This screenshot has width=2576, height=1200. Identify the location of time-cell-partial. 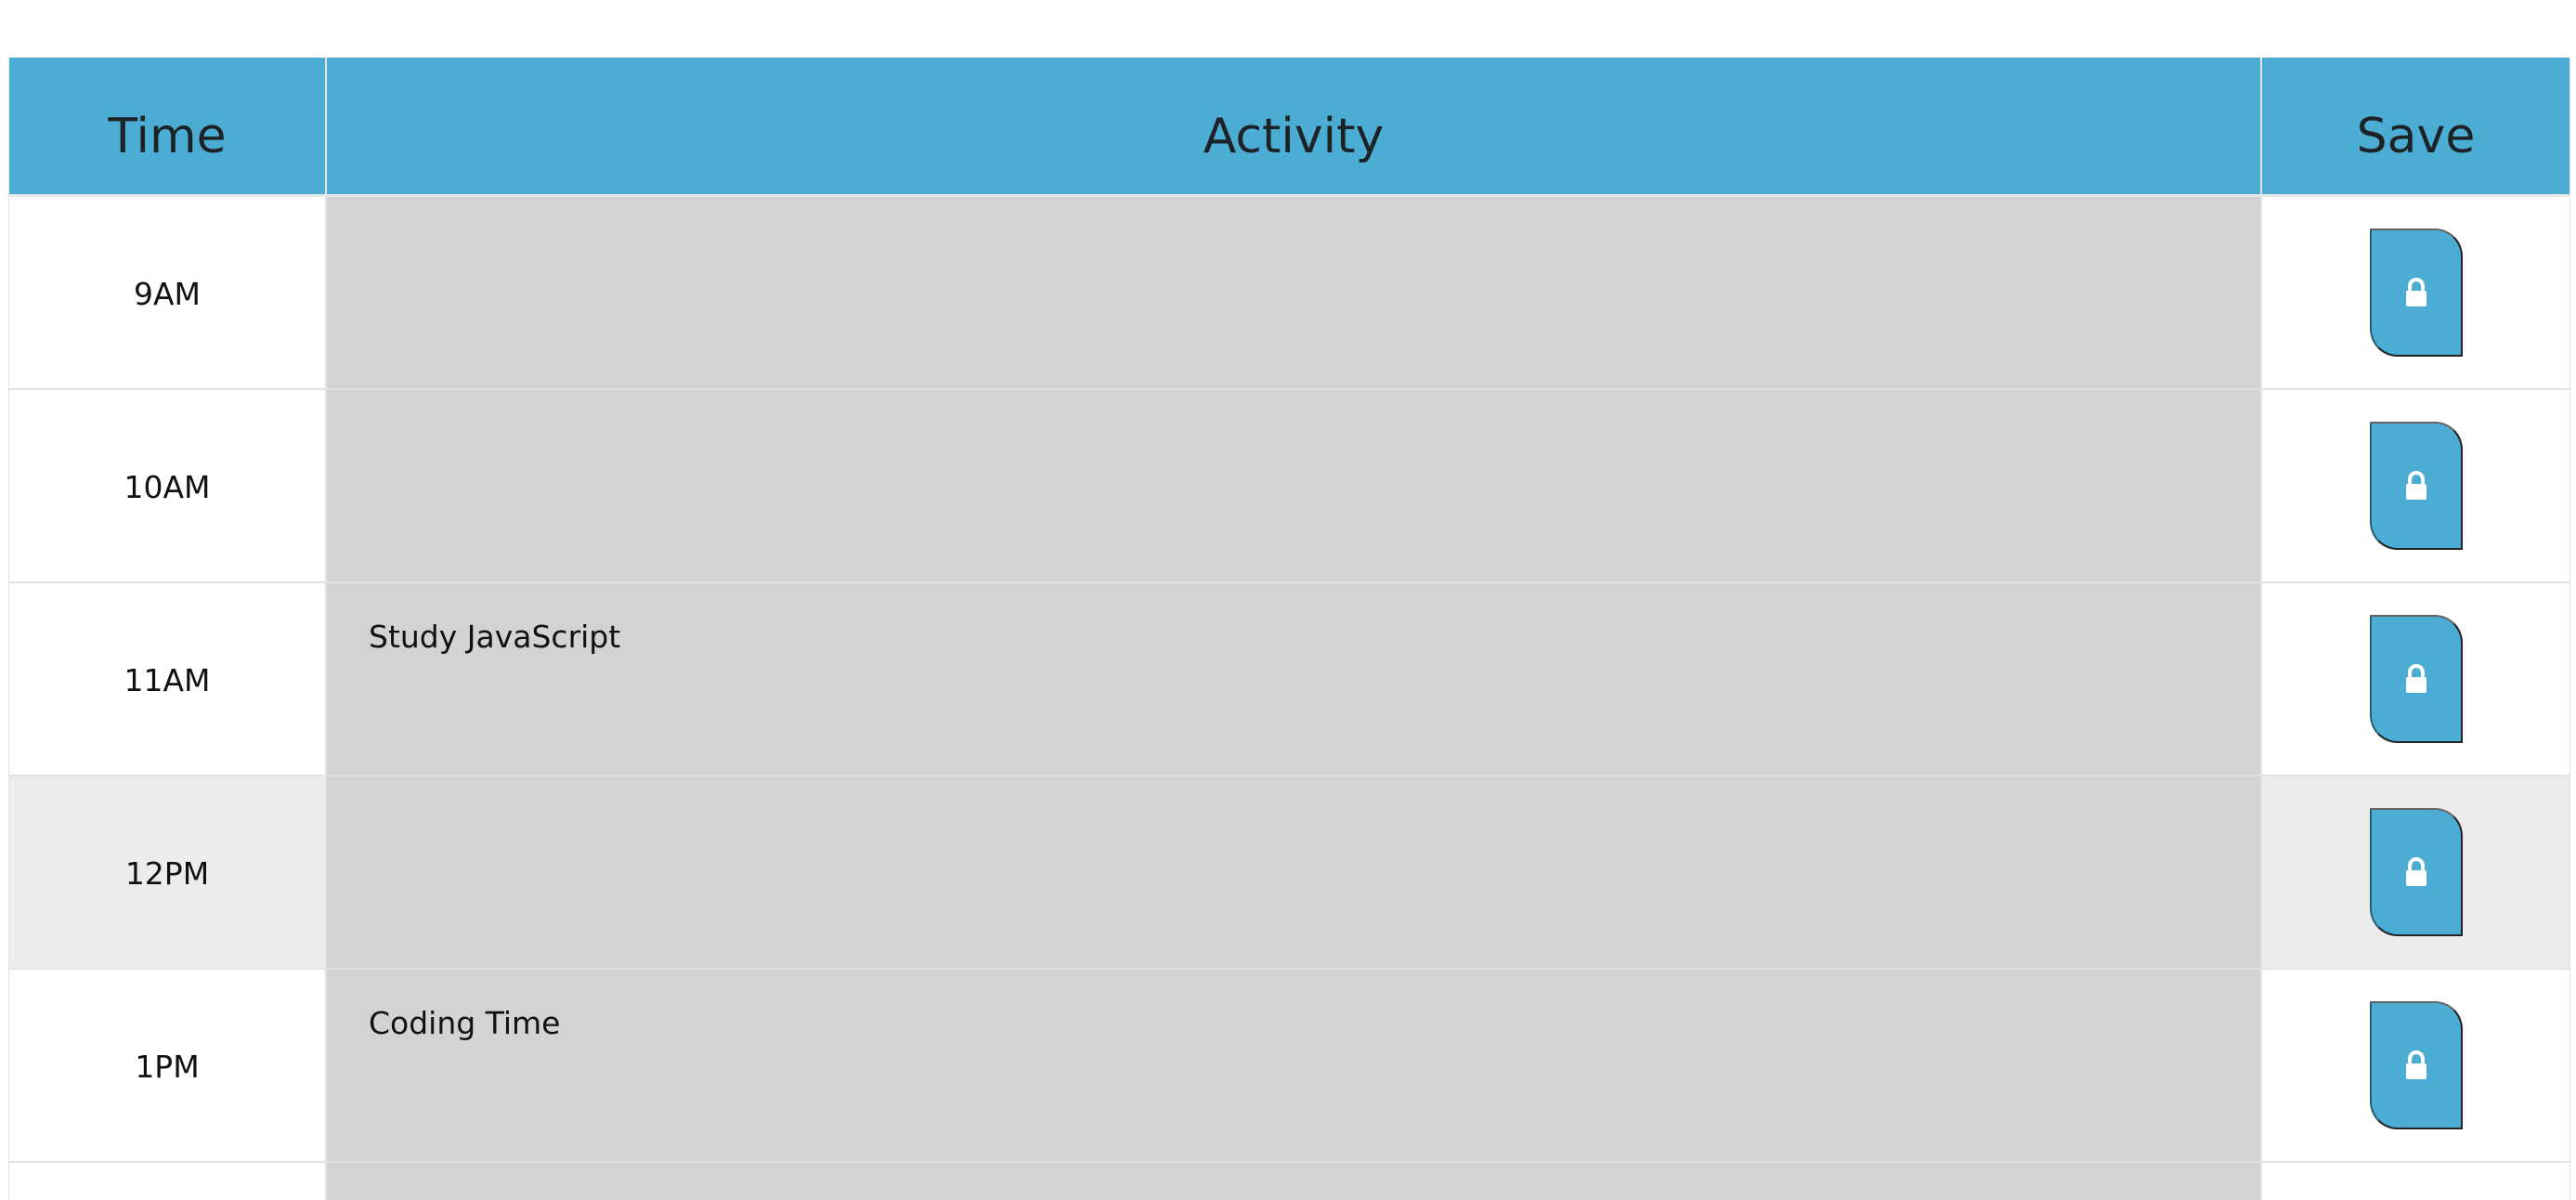
(166, 1181).